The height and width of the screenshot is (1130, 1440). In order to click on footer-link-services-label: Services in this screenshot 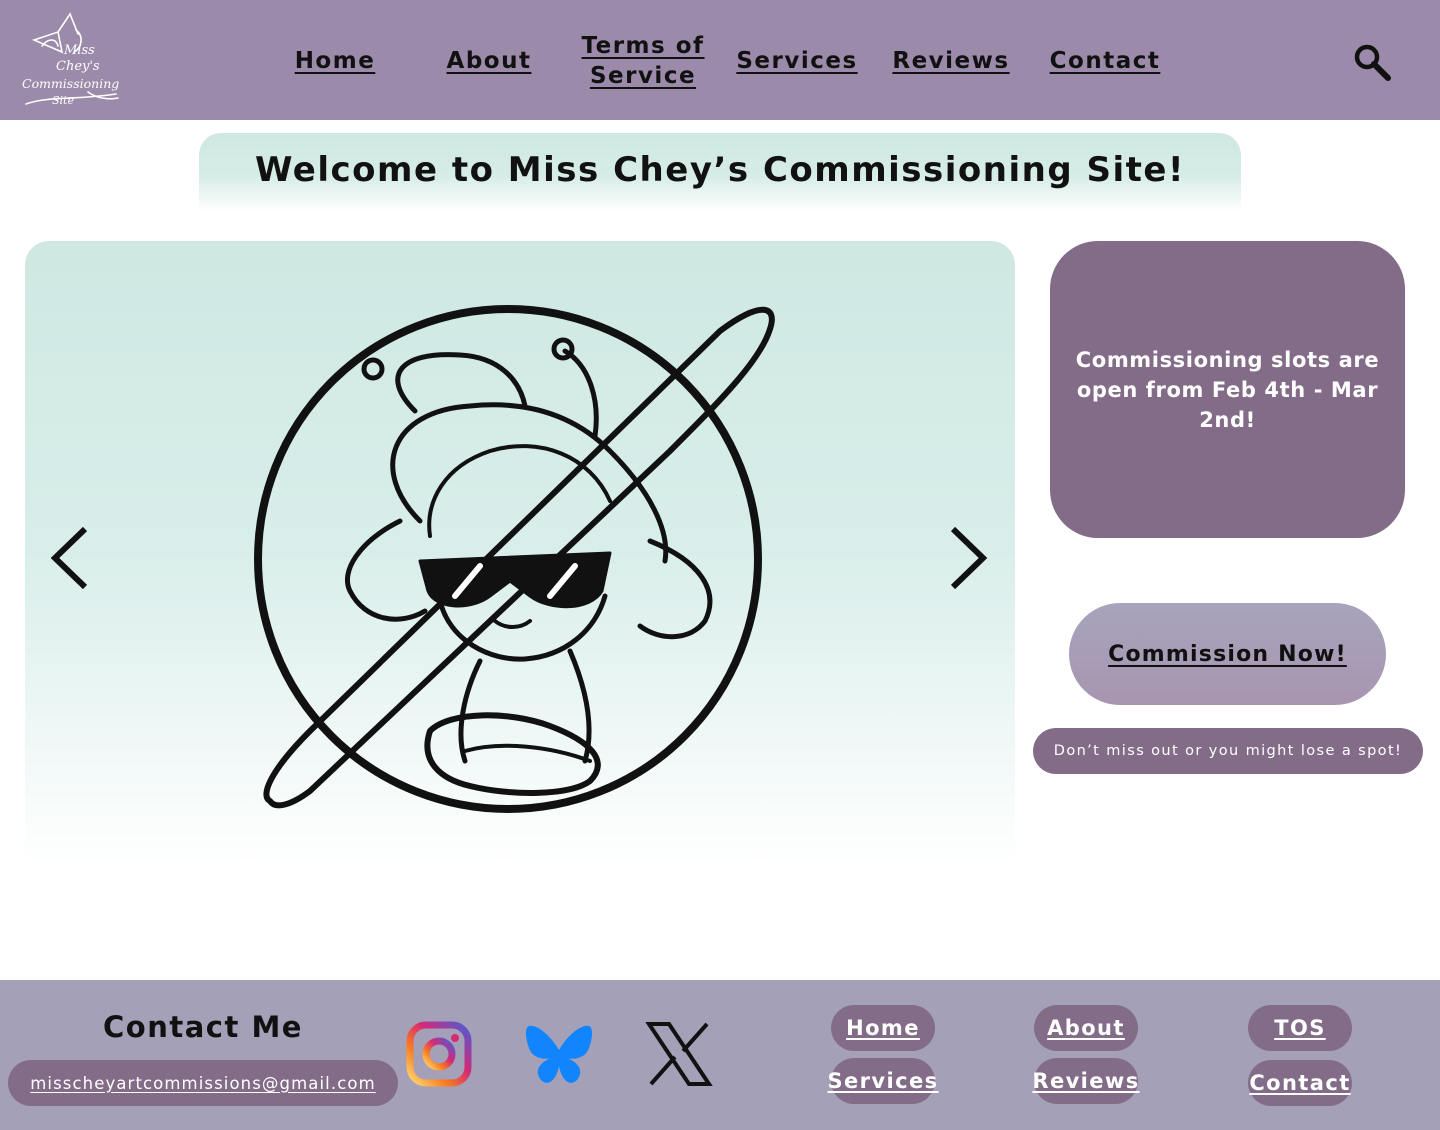, I will do `click(883, 1081)`.